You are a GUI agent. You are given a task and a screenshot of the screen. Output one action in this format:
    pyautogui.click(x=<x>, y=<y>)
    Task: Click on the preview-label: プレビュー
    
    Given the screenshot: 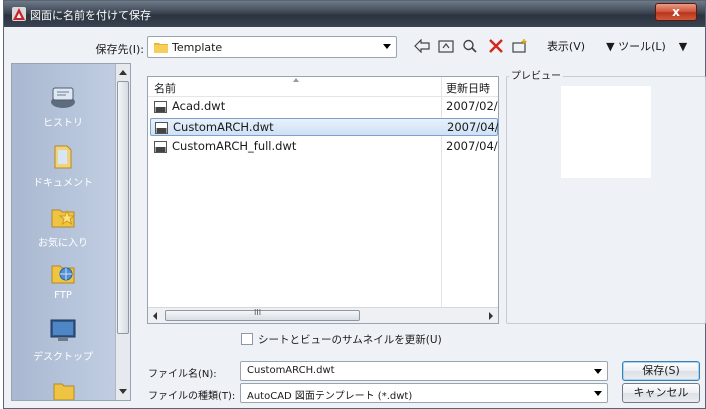 What is the action you would take?
    pyautogui.click(x=536, y=74)
    